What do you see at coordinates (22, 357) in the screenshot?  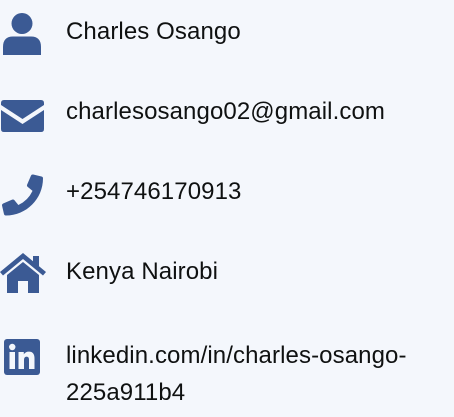 I see `linkedin-icon` at bounding box center [22, 357].